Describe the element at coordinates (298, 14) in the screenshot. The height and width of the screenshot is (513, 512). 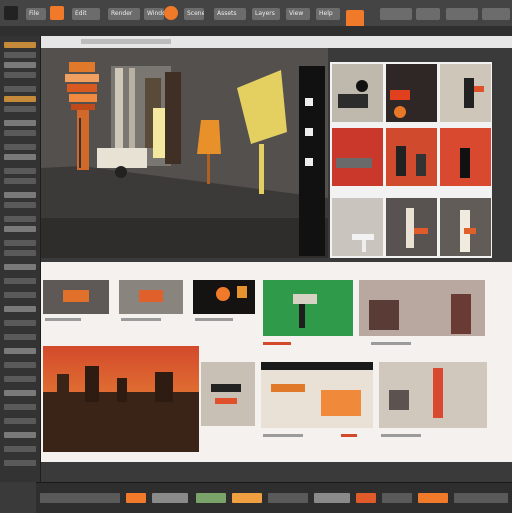
I see `menu-view: View` at that location.